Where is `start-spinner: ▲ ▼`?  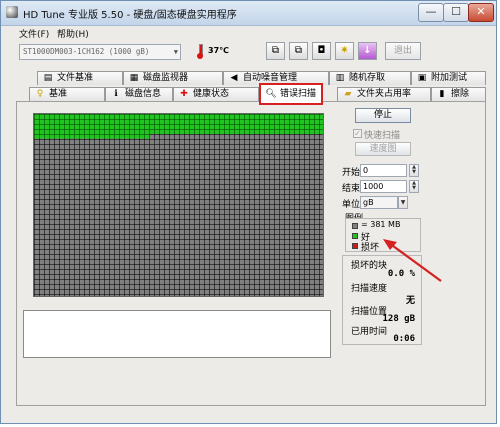
start-spinner: ▲ ▼ is located at coordinates (414, 170).